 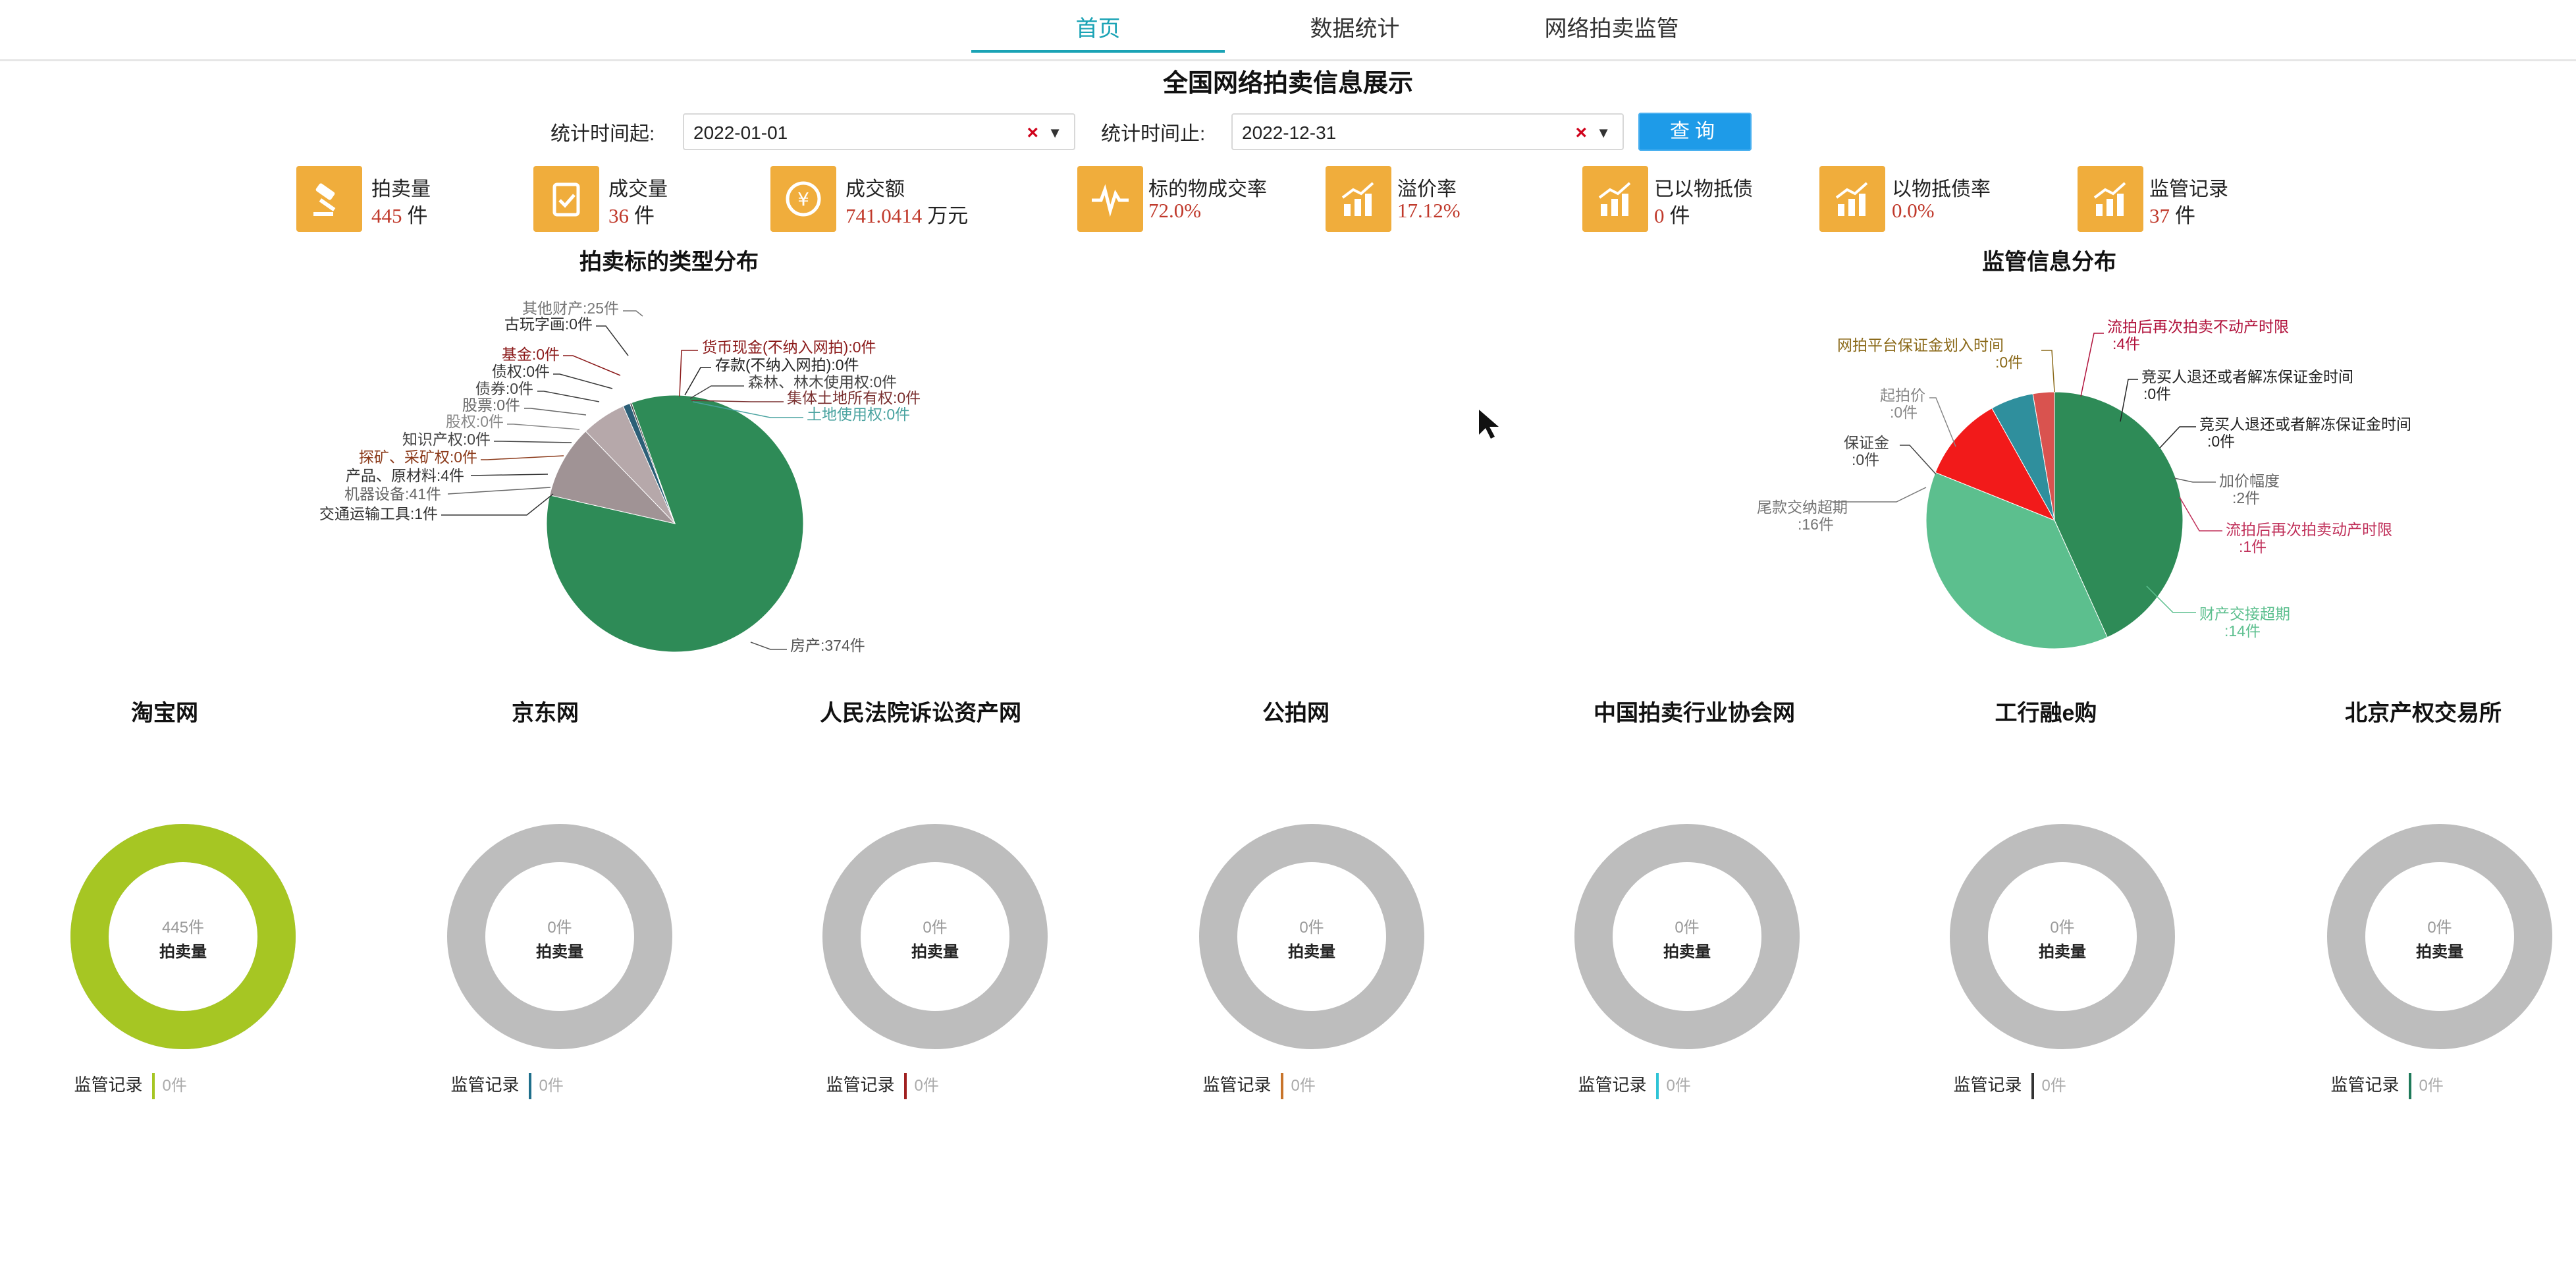 I want to click on end-date-input: 2022-12-31 × ▼, so click(x=1427, y=131).